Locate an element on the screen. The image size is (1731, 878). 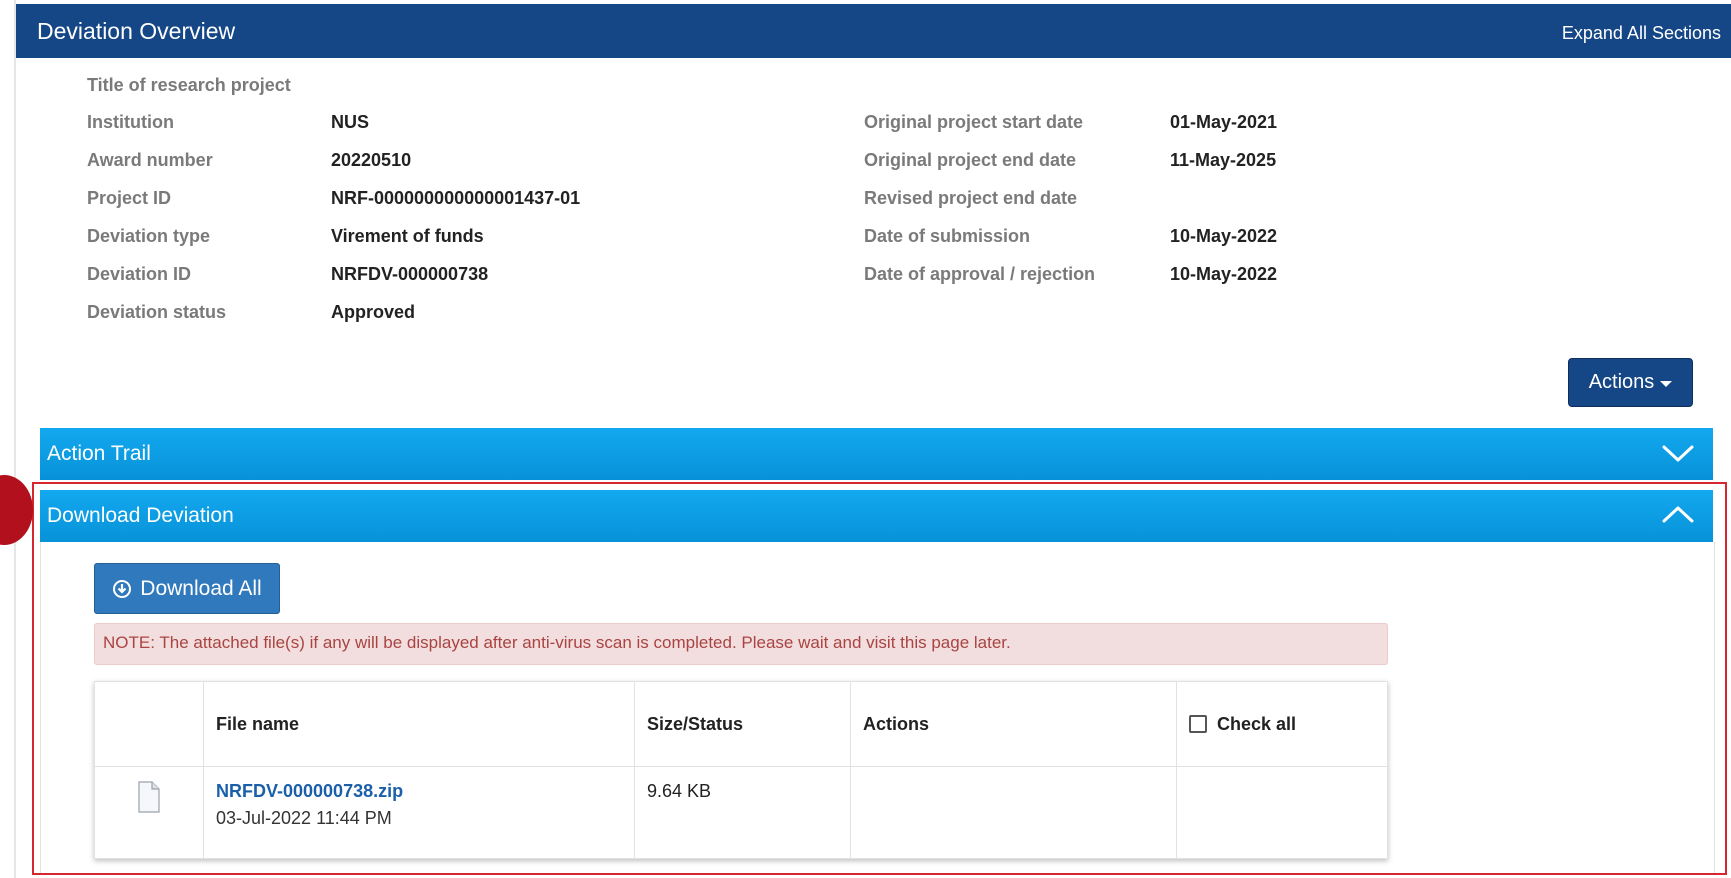
award-number-label: Award number is located at coordinates (150, 160).